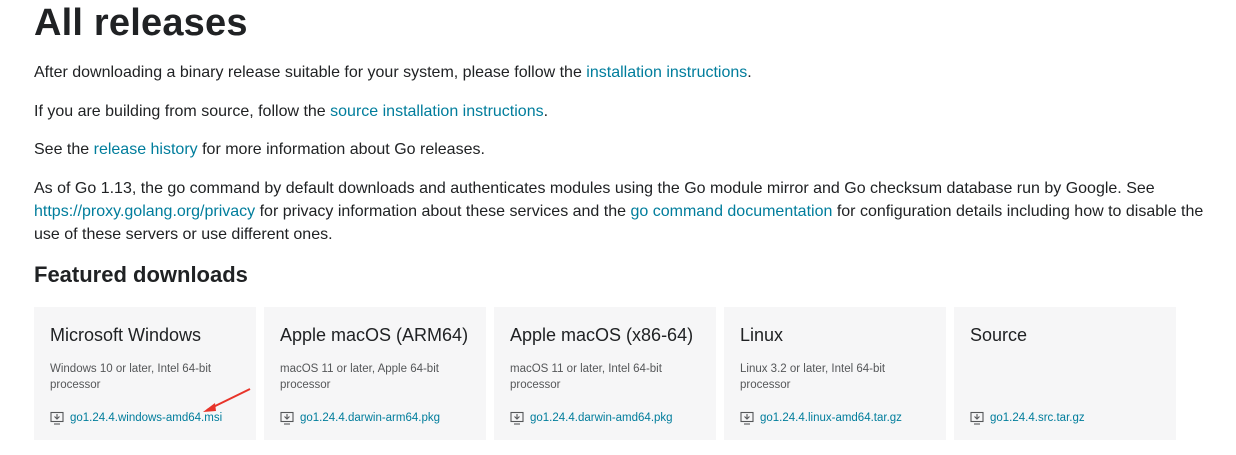 The width and height of the screenshot is (1236, 455). I want to click on card-os-name: Apple macOS (x86-64), so click(602, 335).